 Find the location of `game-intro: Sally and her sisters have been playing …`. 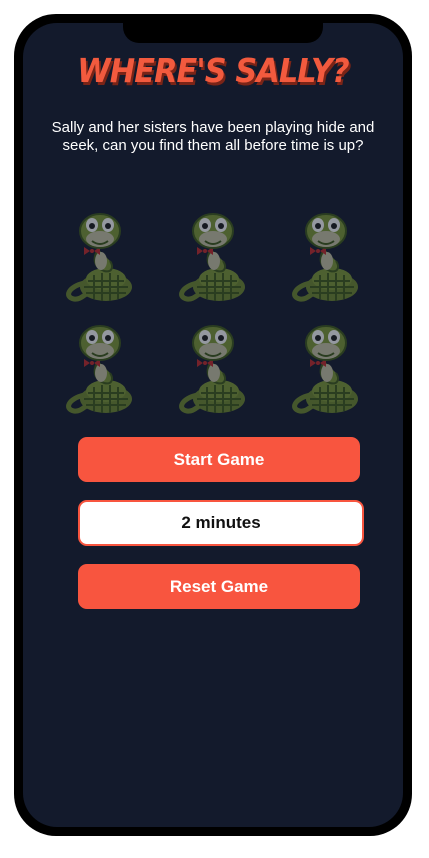

game-intro: Sally and her sisters have been playing … is located at coordinates (213, 136).